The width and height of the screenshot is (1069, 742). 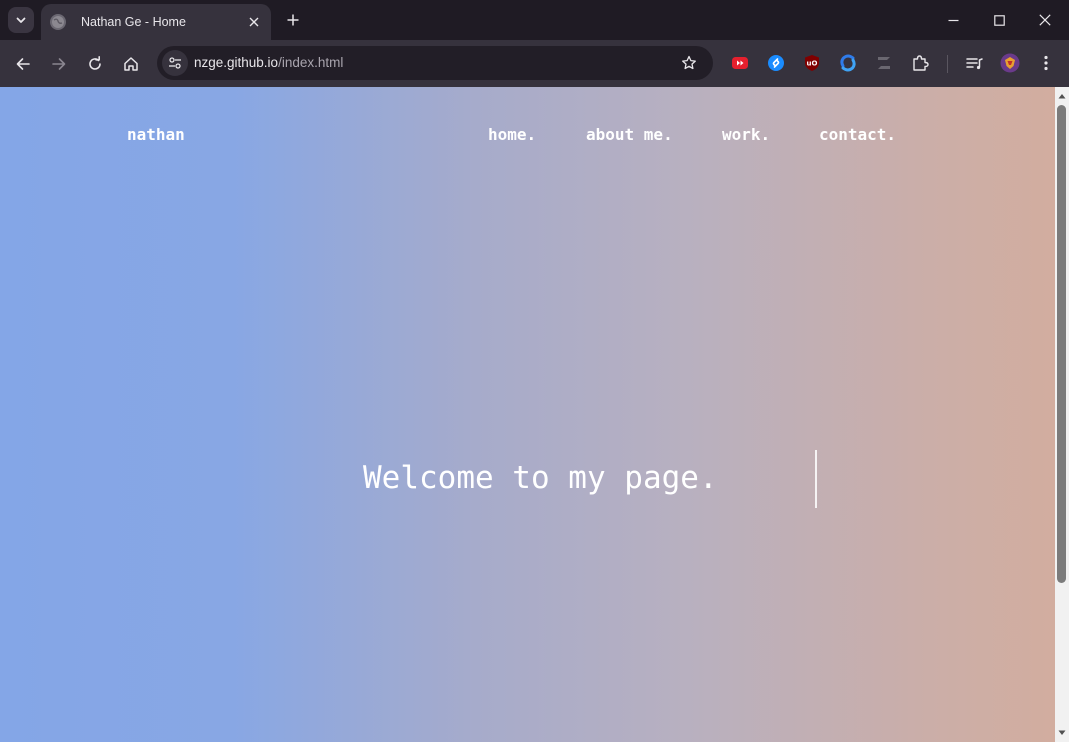 I want to click on caret-down-icon, so click(x=1062, y=732).